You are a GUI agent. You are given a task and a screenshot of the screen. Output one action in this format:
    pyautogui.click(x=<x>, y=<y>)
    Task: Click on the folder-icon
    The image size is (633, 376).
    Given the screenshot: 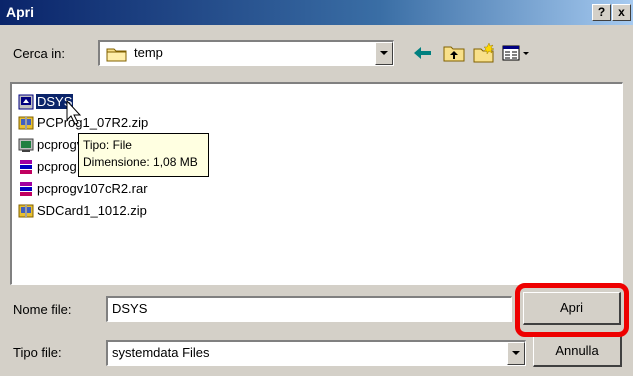 What is the action you would take?
    pyautogui.click(x=116, y=55)
    